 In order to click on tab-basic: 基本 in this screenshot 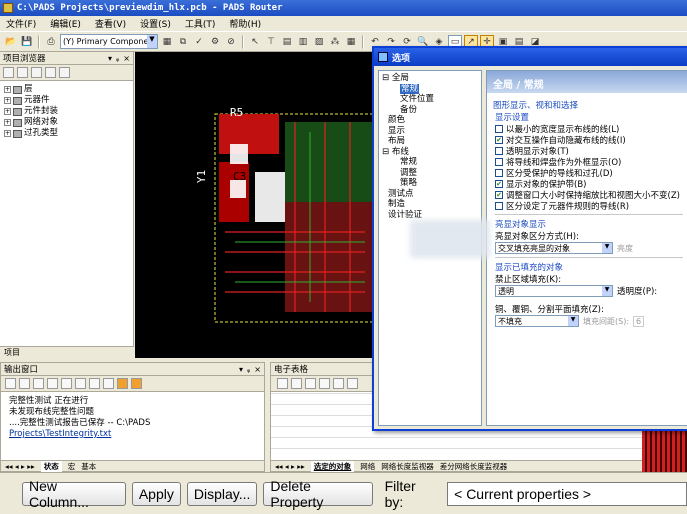, I will do `click(88, 466)`.